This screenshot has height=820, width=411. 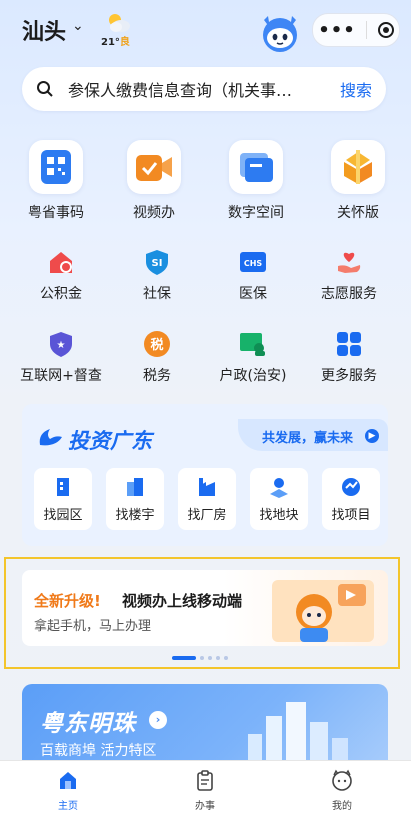 I want to click on medical-insurance-icon: CHS, so click(x=253, y=262).